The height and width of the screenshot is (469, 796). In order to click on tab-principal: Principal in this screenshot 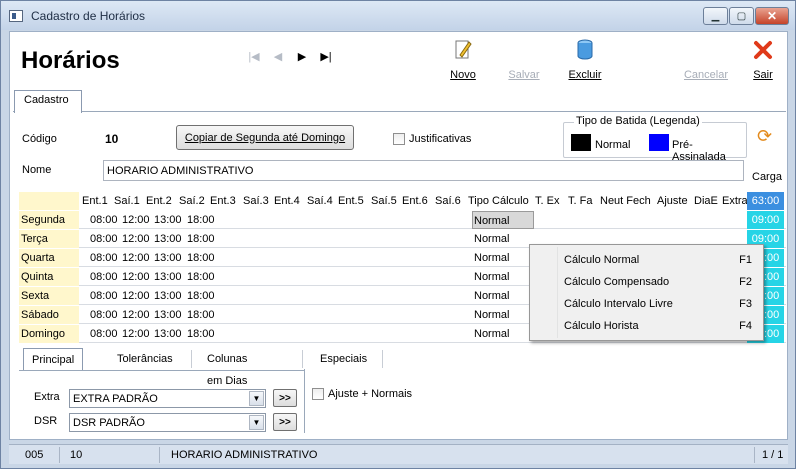, I will do `click(53, 359)`.